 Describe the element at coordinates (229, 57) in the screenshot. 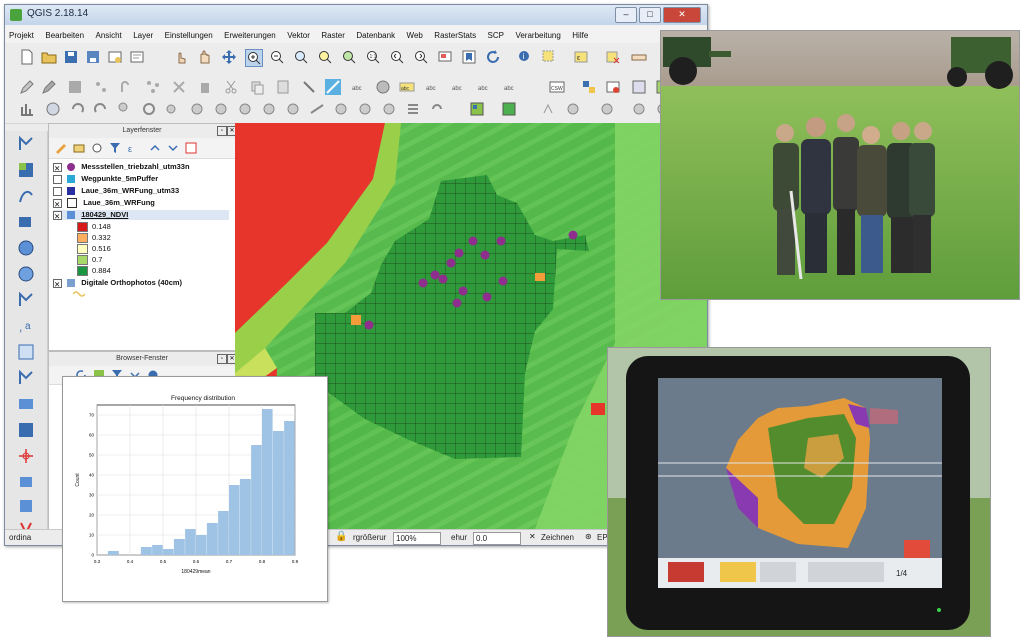

I see `pan-to-selection-icon` at that location.